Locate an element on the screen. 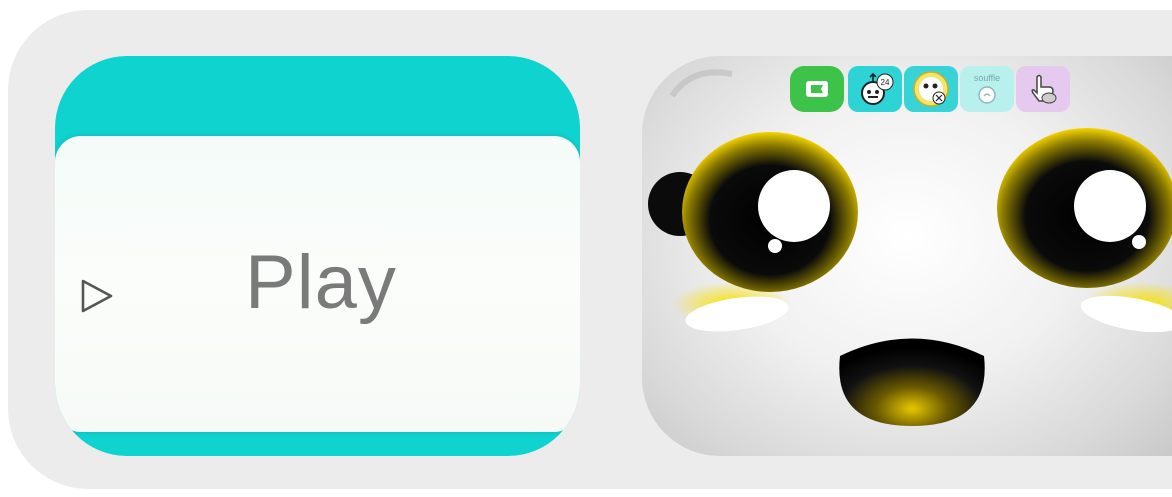  play-triangle-icon is located at coordinates (97, 296).